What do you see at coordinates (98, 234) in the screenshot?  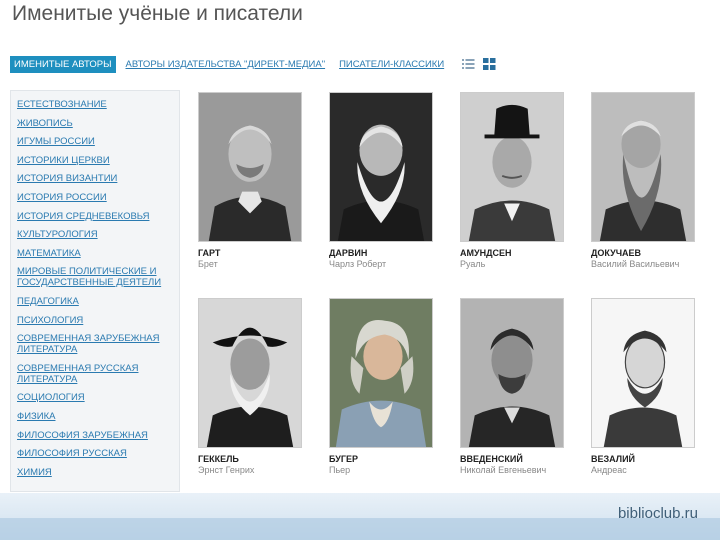 I see `sidebar-item-culturology: КУЛЬТУРОЛОГИЯ` at bounding box center [98, 234].